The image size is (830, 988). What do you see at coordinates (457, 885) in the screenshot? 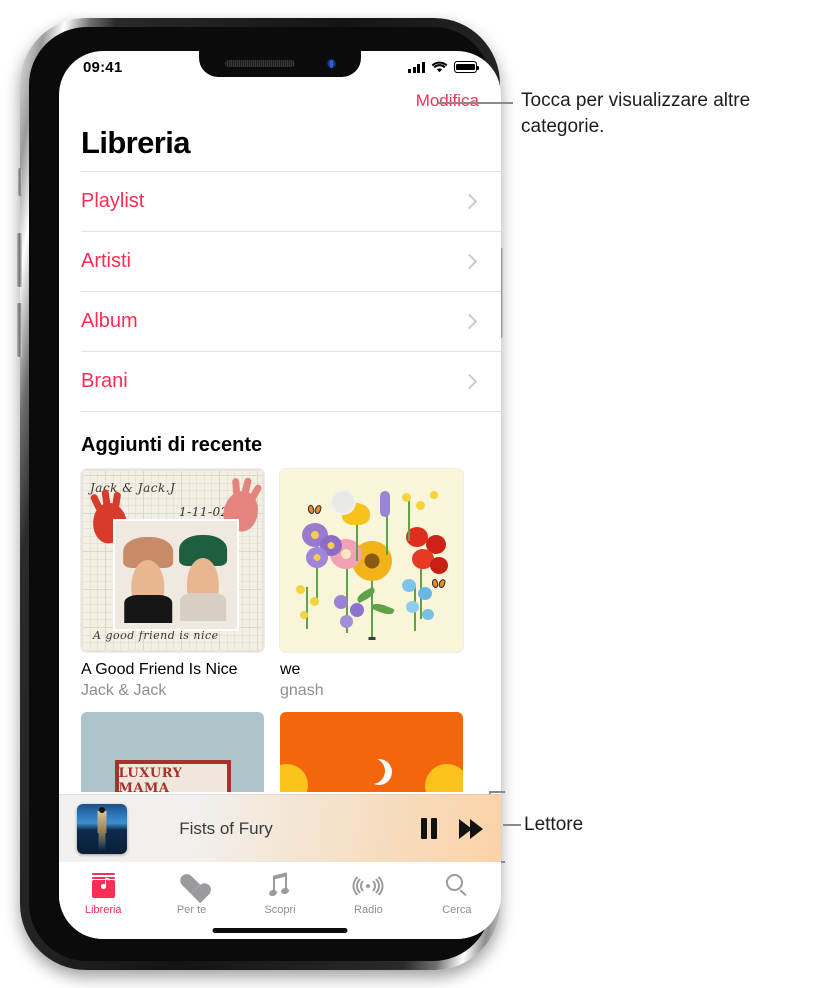
I see `search-icon` at bounding box center [457, 885].